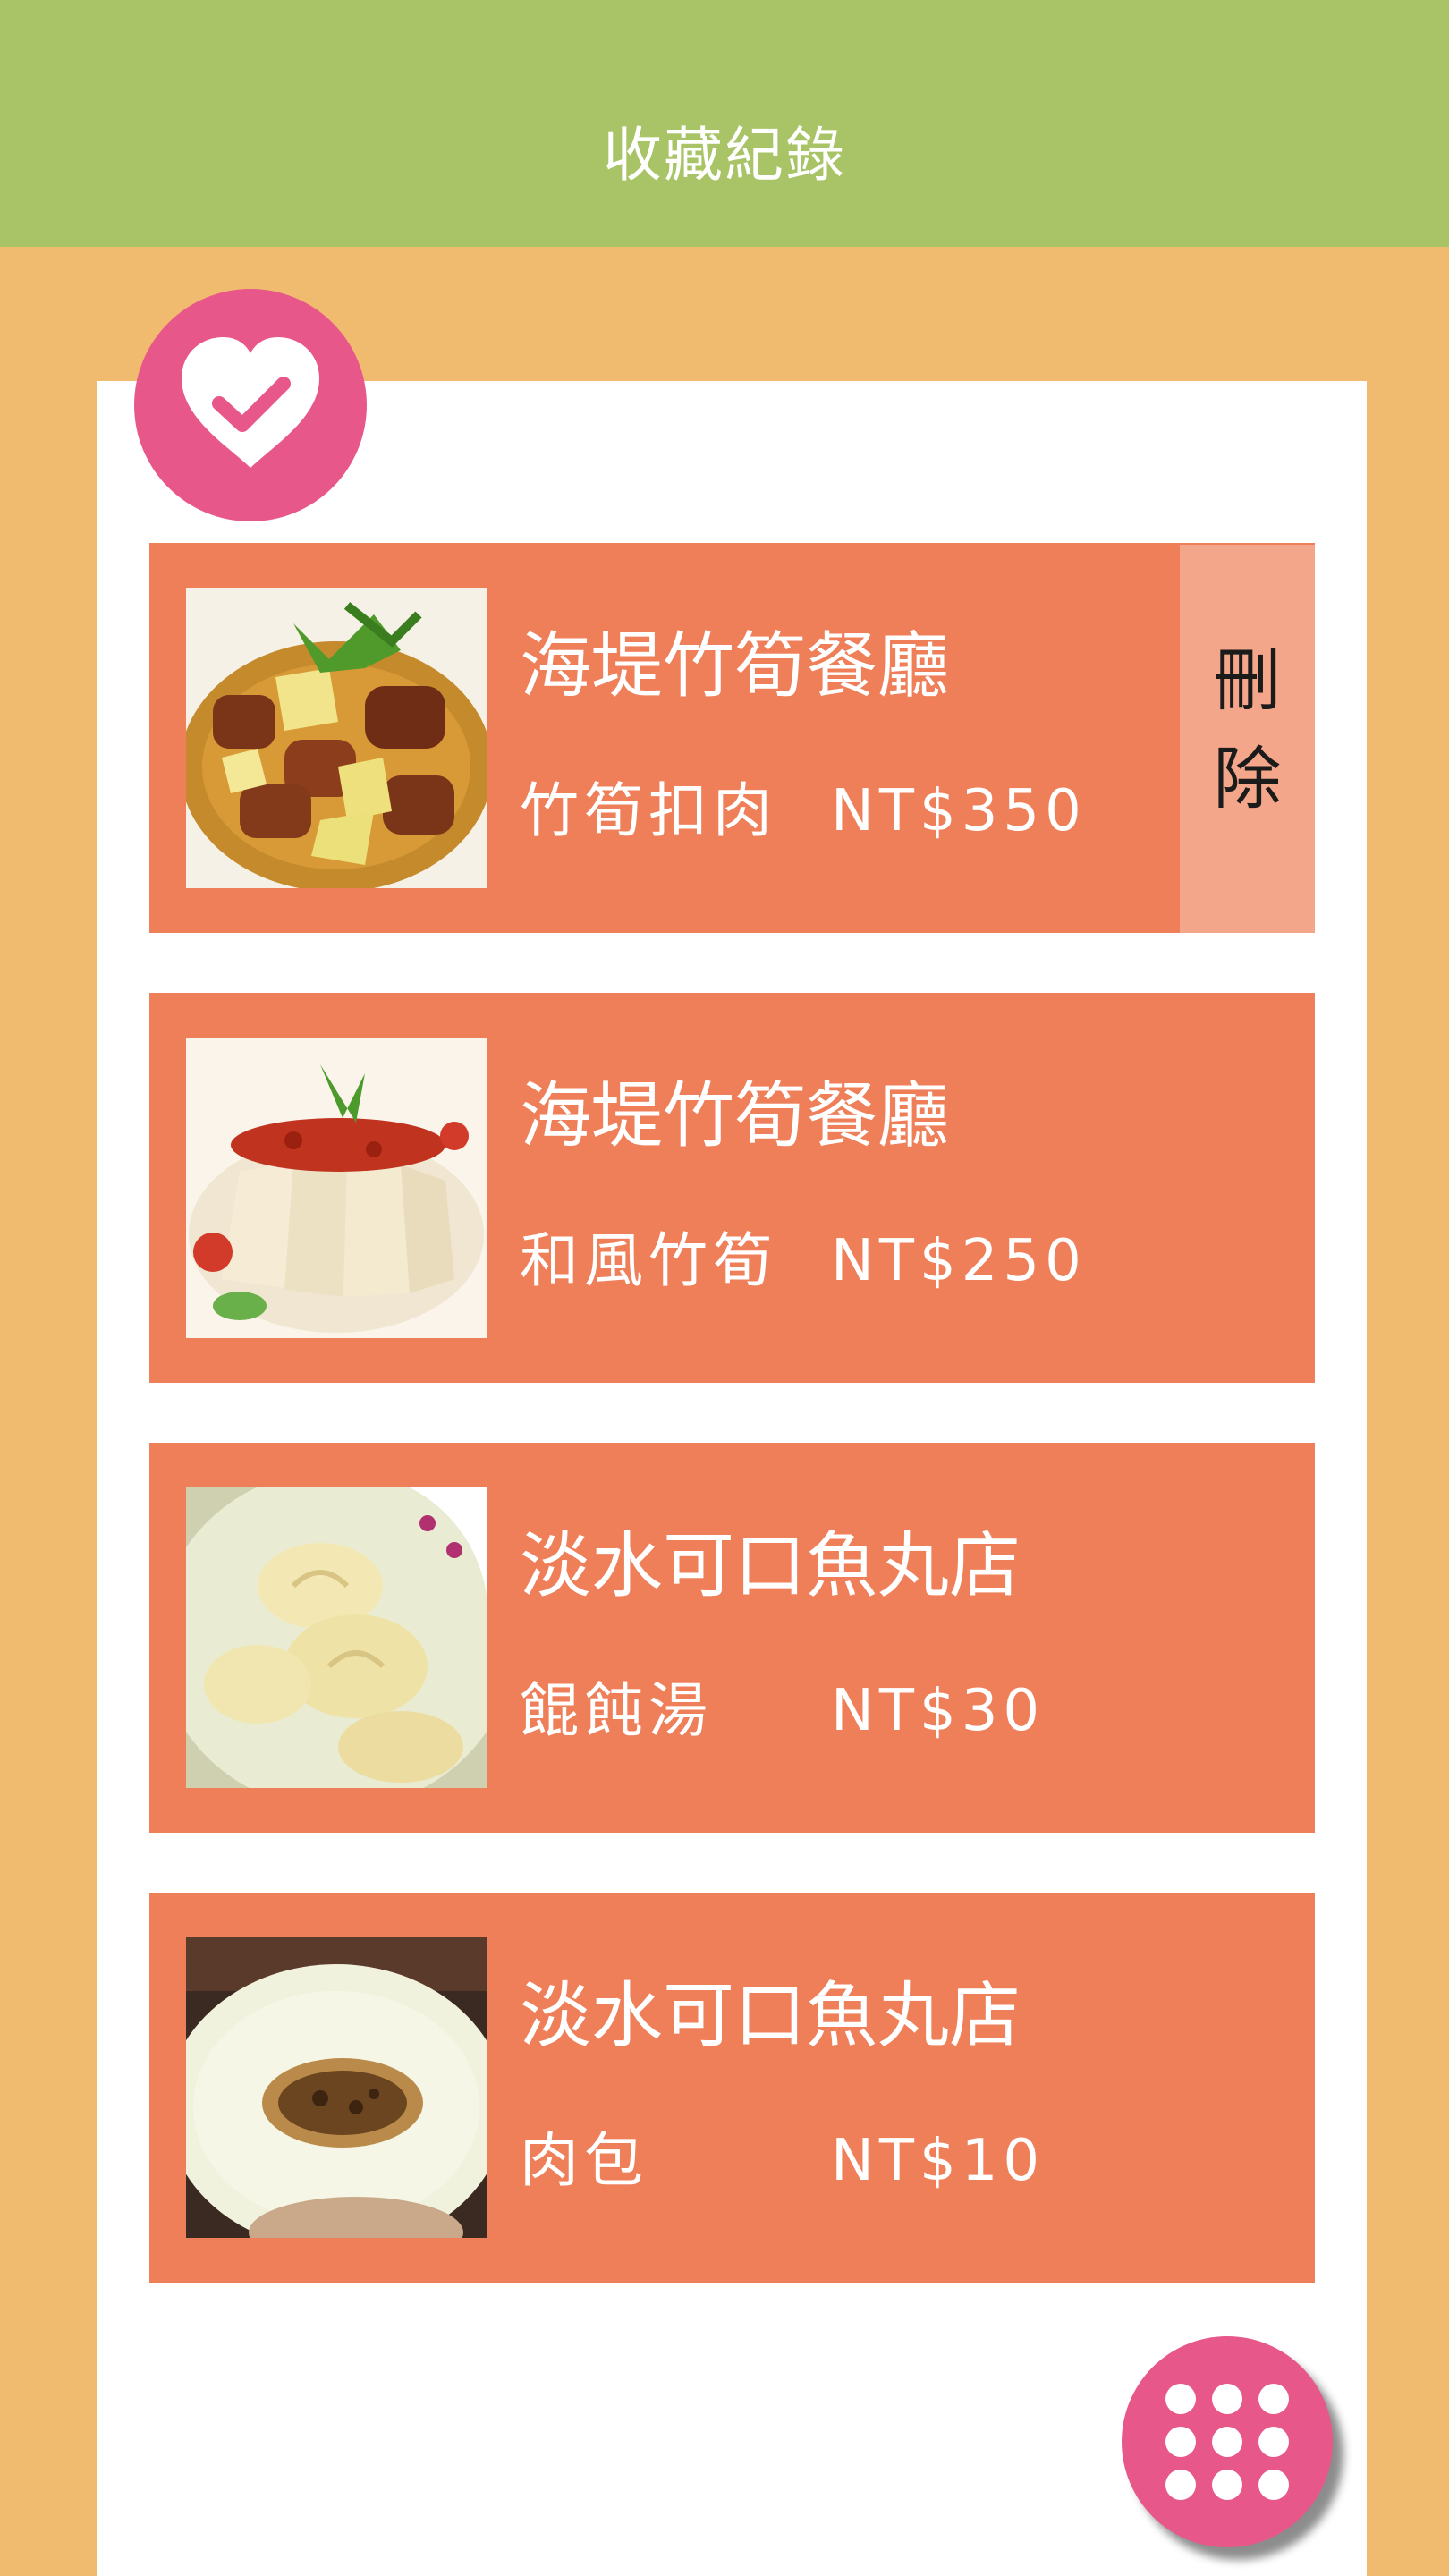 The height and width of the screenshot is (2576, 1449). I want to click on favorite-card: 淡水可口魚丸店 餛飩湯 NT$30, so click(732, 1638).